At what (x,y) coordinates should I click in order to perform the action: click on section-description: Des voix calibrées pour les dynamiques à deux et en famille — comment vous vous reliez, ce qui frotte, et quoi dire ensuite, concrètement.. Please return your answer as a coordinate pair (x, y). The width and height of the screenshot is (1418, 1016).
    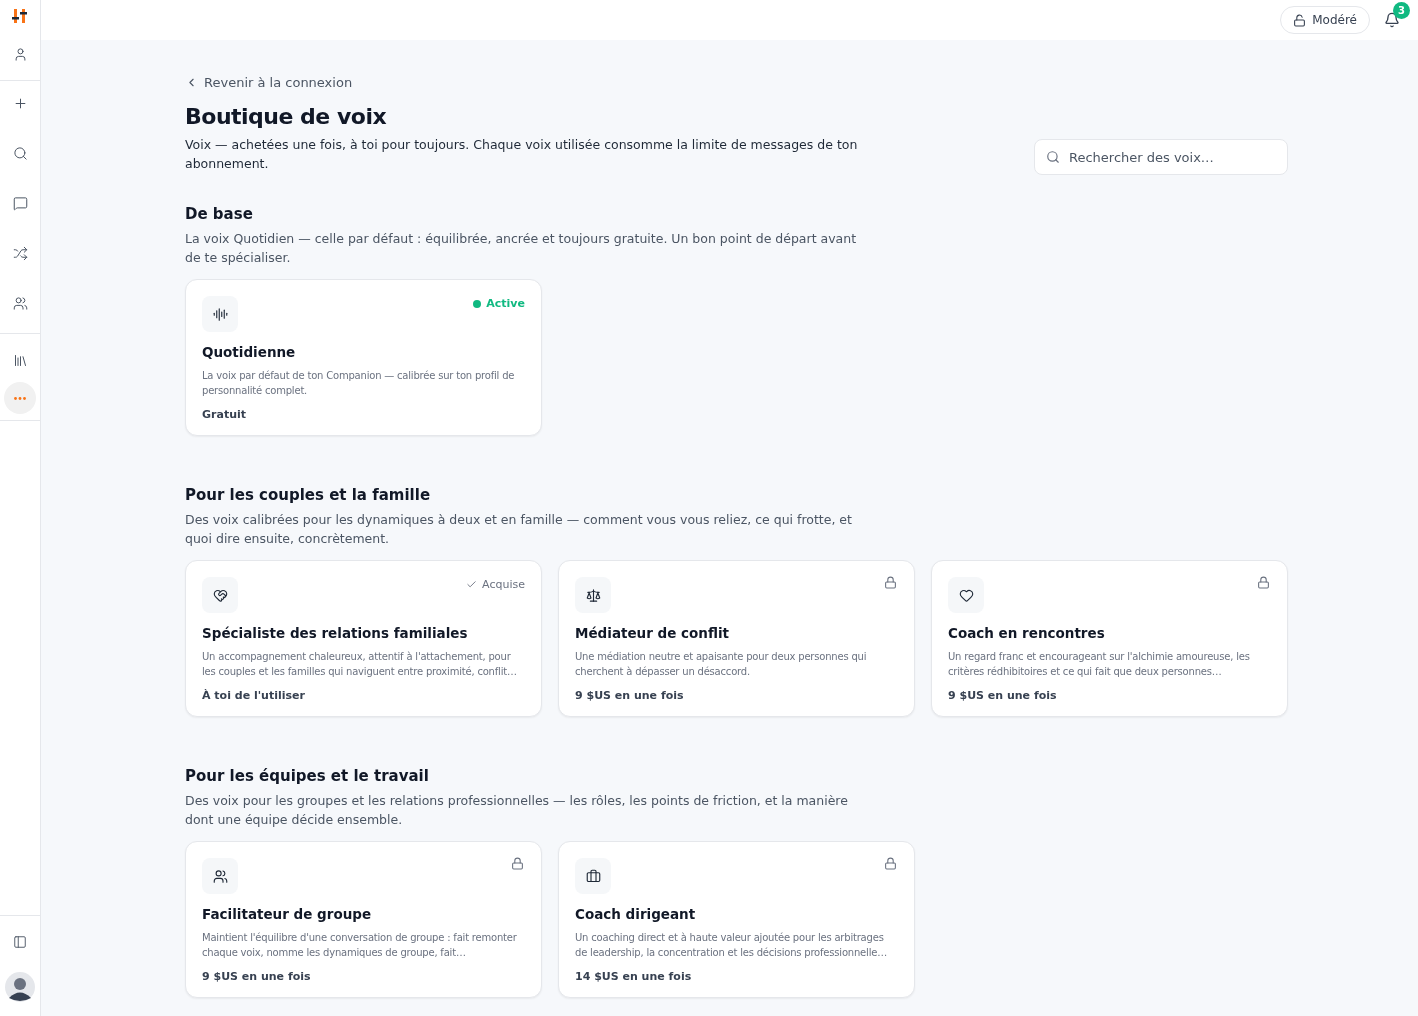
    Looking at the image, I should click on (519, 529).